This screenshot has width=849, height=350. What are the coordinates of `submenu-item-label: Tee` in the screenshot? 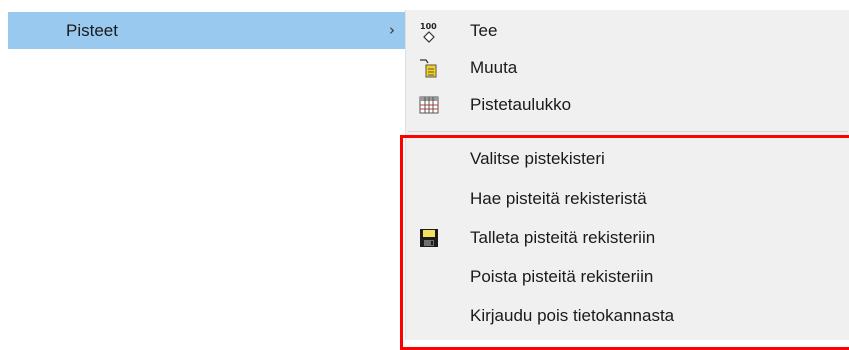 It's located at (484, 30).